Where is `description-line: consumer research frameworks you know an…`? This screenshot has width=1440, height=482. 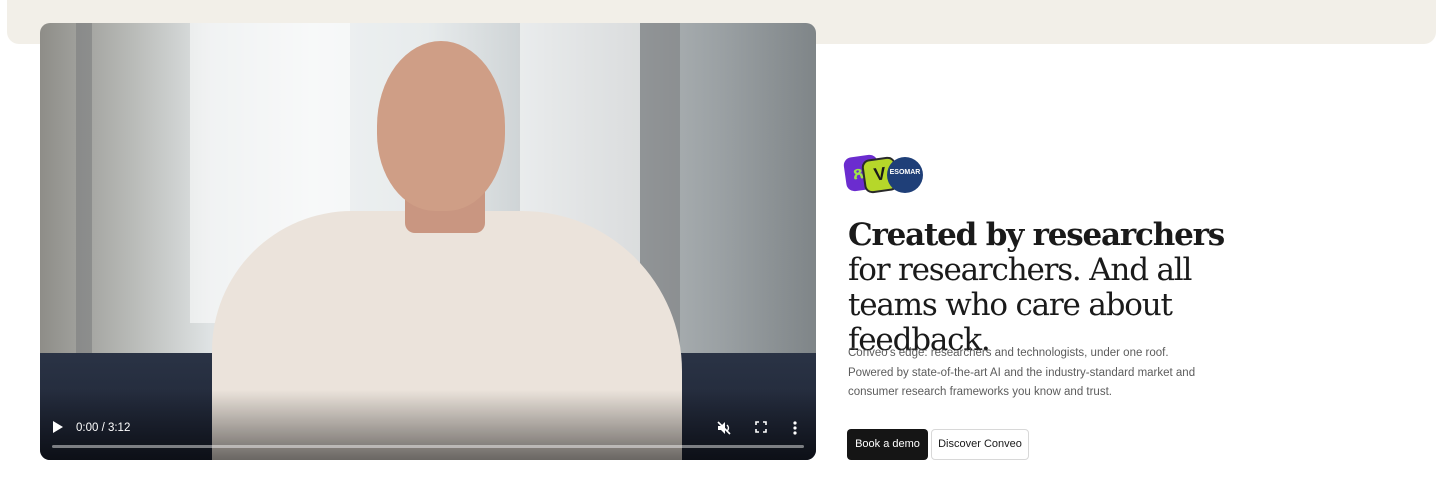
description-line: consumer research frameworks you know an… is located at coordinates (980, 392).